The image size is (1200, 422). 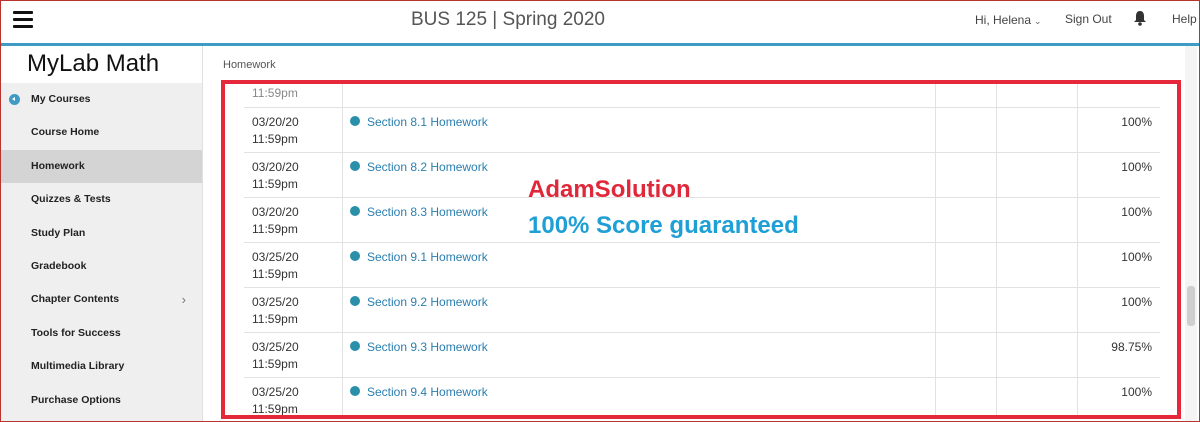 I want to click on greeting-label: Hi, Helena, so click(x=1003, y=20).